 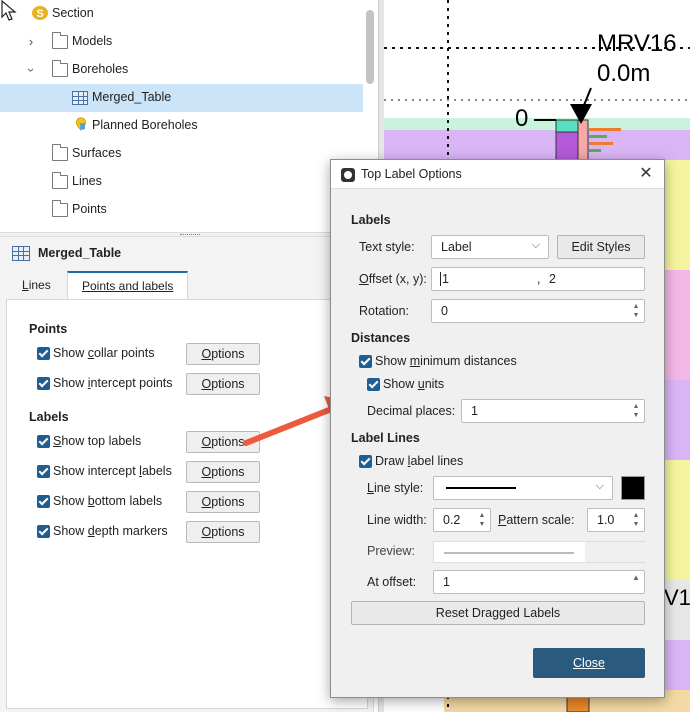 What do you see at coordinates (553, 411) in the screenshot?
I see `decimal-places-field: 1 ▲ ▼` at bounding box center [553, 411].